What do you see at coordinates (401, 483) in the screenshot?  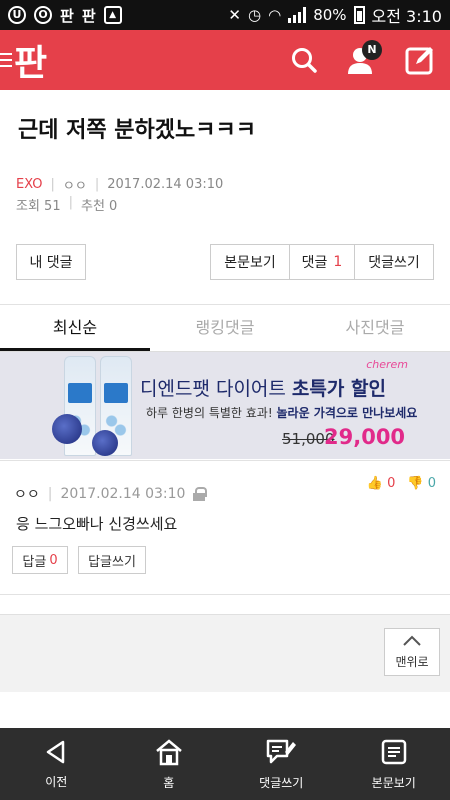 I see `comment-votes: 👍 0 👎 0` at bounding box center [401, 483].